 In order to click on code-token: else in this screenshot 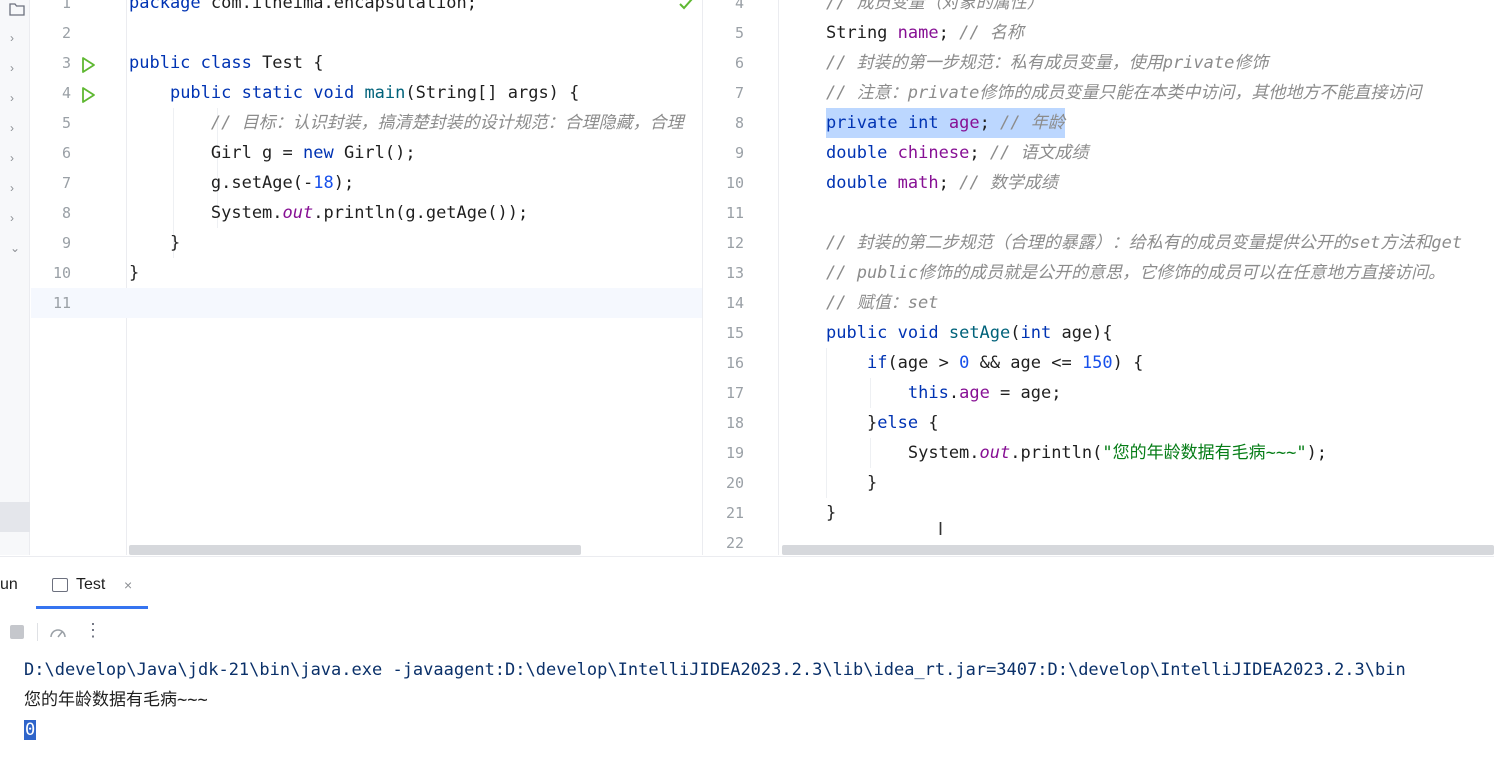, I will do `click(898, 423)`.